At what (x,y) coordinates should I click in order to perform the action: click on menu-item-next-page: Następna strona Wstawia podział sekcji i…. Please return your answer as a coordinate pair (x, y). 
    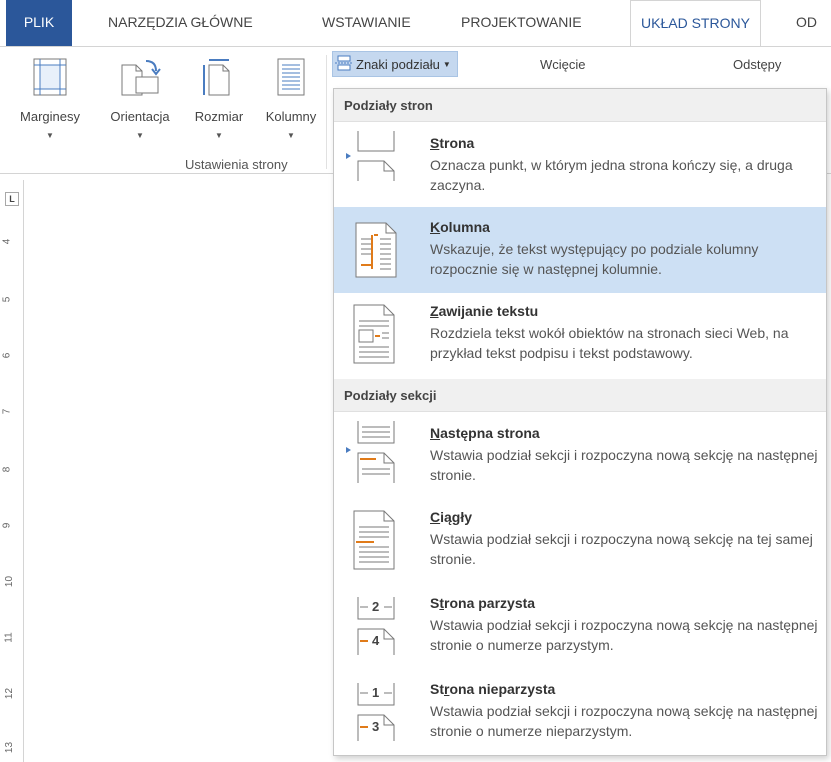
    Looking at the image, I should click on (580, 456).